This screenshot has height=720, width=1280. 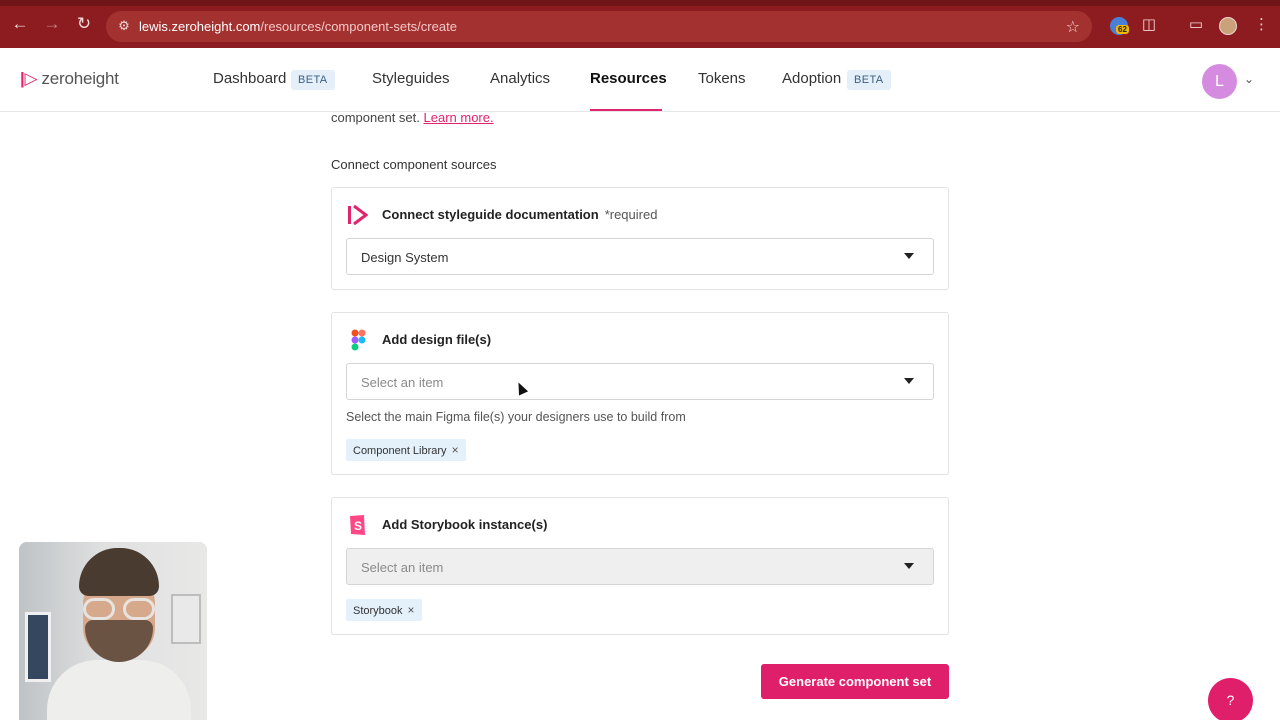 I want to click on learn-more-link: Learn more., so click(x=459, y=117).